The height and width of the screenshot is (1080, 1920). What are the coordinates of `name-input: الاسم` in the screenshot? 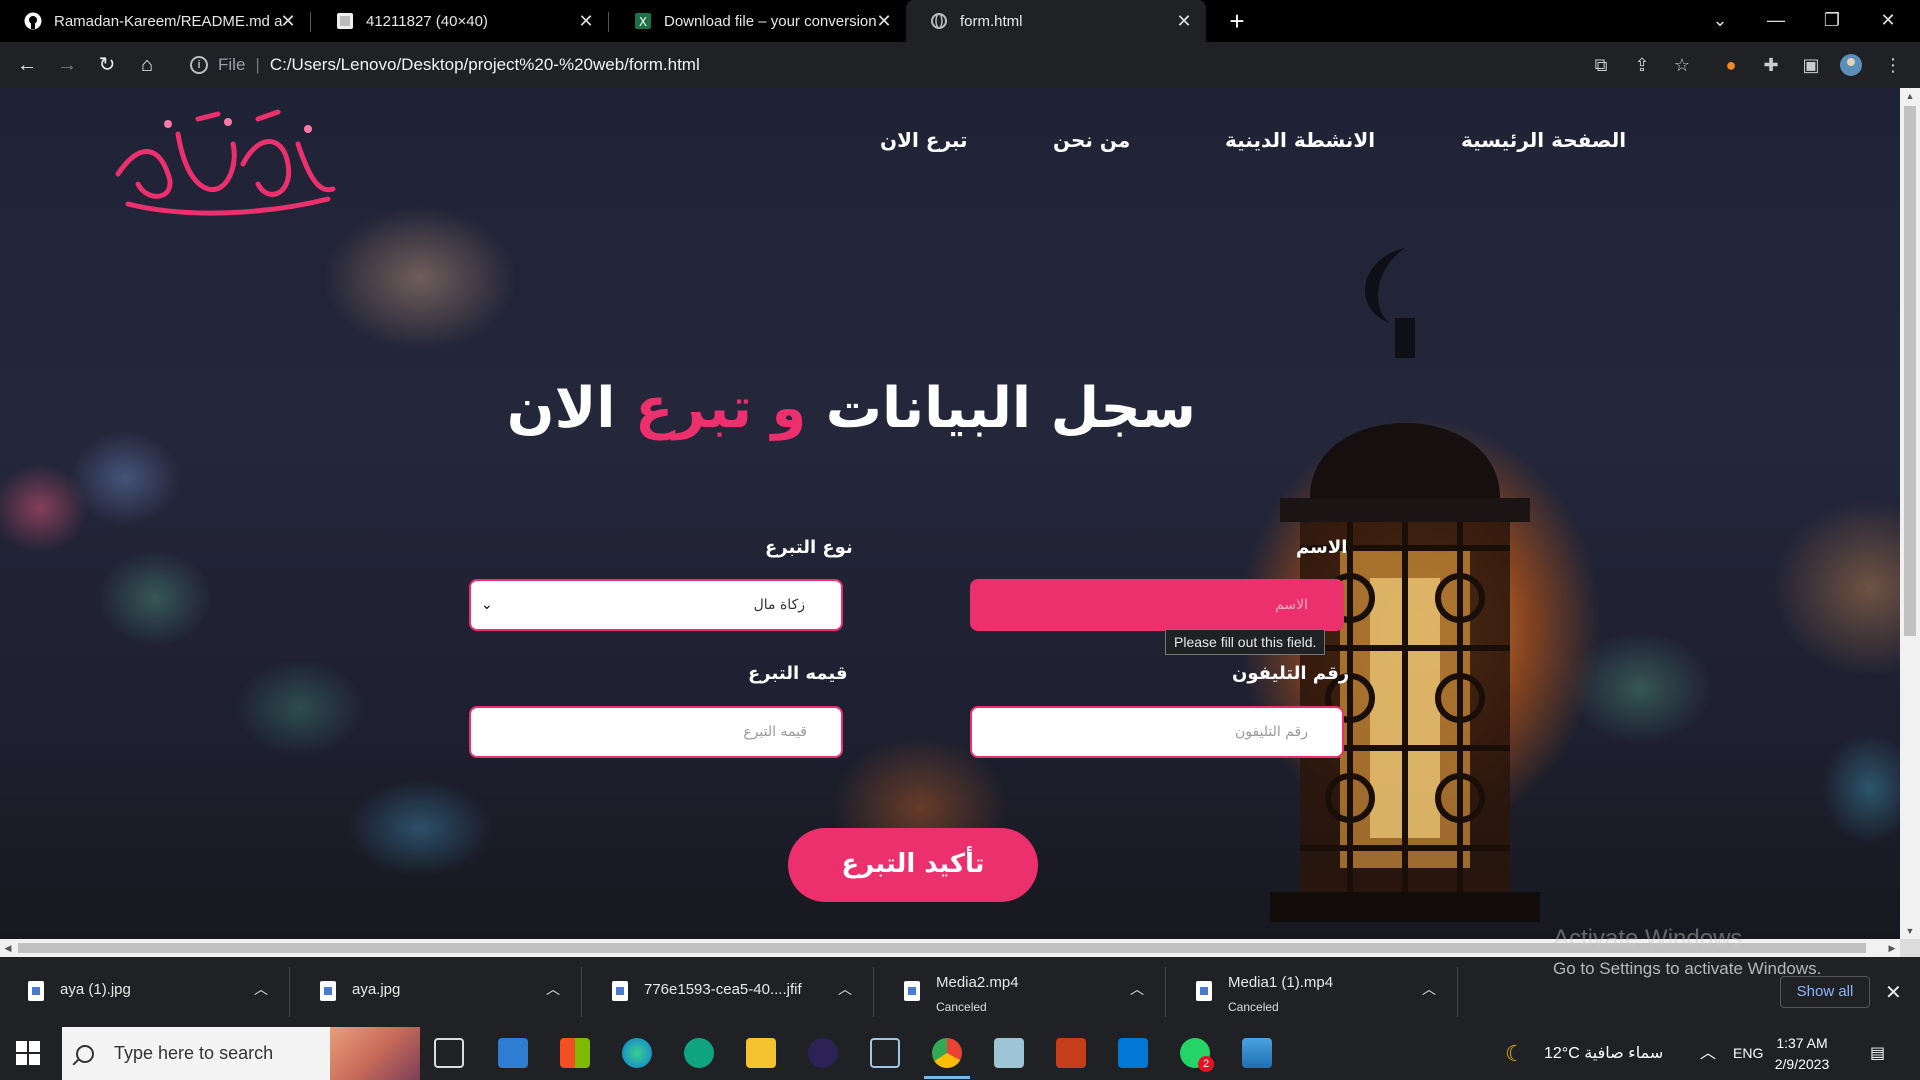 It's located at (1157, 605).